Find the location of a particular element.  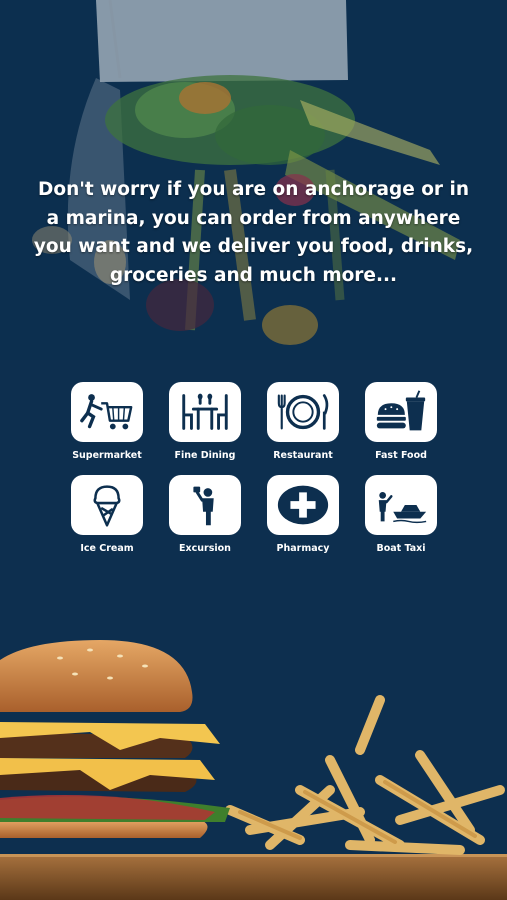

service-label: Pharmacy is located at coordinates (303, 548).